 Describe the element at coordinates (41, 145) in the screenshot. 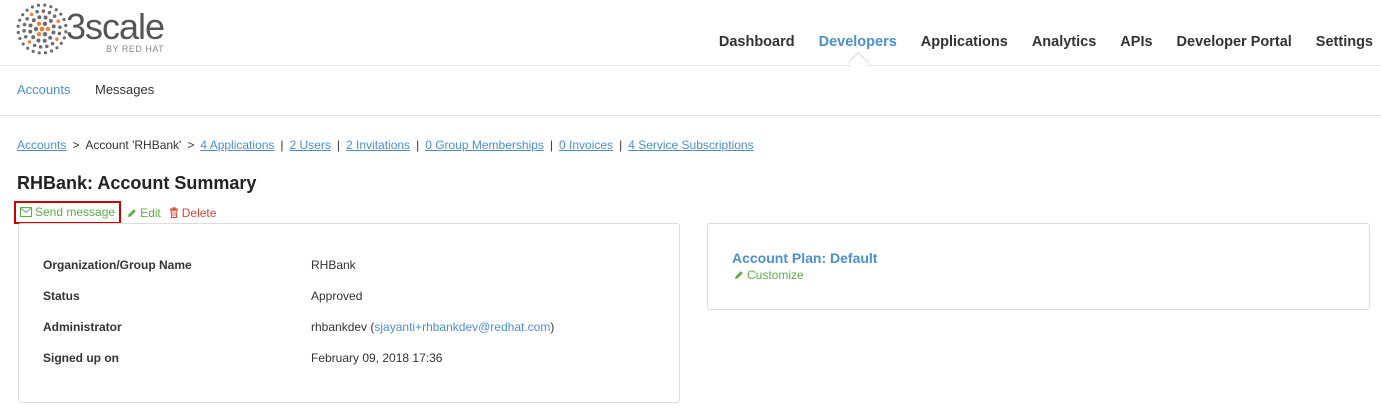

I see `breadcrumb-accounts: Accounts` at that location.